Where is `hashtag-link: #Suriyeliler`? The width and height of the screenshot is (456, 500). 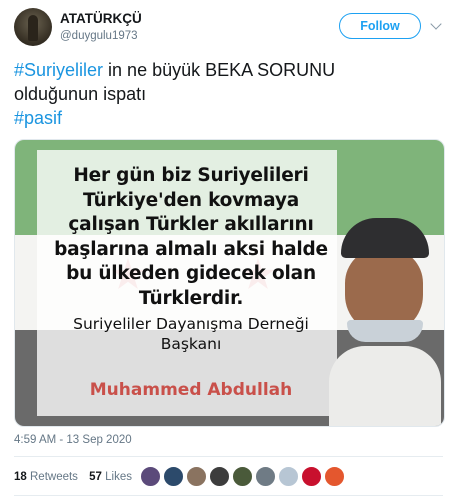
hashtag-link: #Suriyeliler is located at coordinates (58, 70).